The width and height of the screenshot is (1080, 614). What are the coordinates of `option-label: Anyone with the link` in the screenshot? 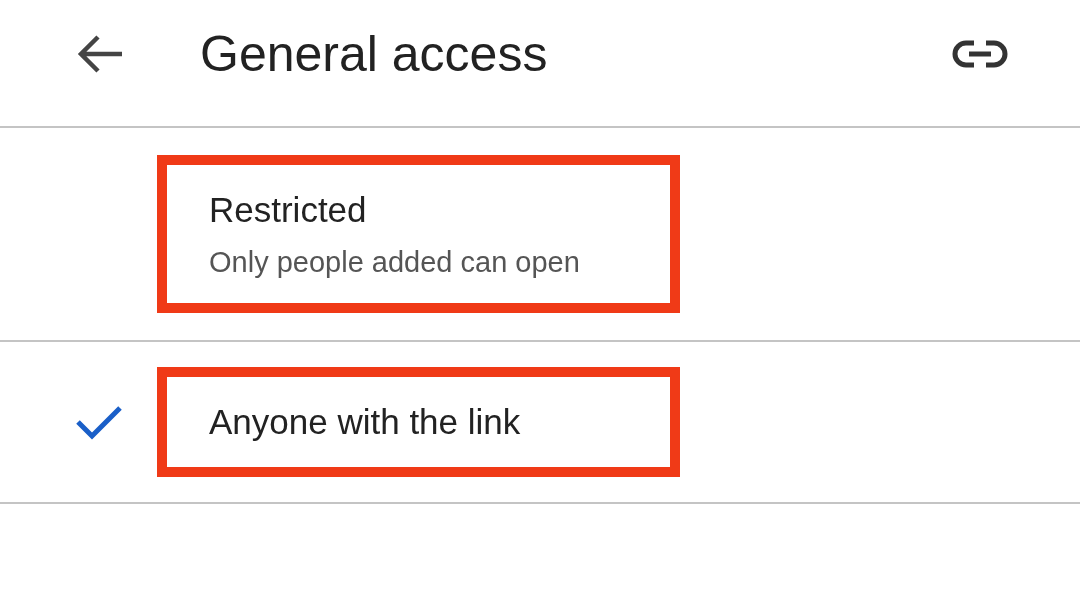 It's located at (365, 422).